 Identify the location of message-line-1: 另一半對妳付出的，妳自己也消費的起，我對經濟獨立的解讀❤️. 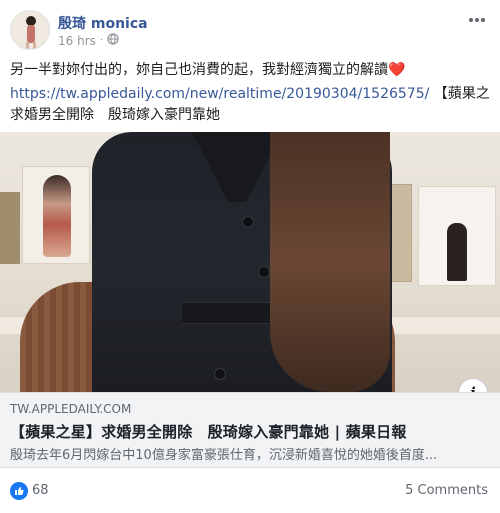
(208, 70).